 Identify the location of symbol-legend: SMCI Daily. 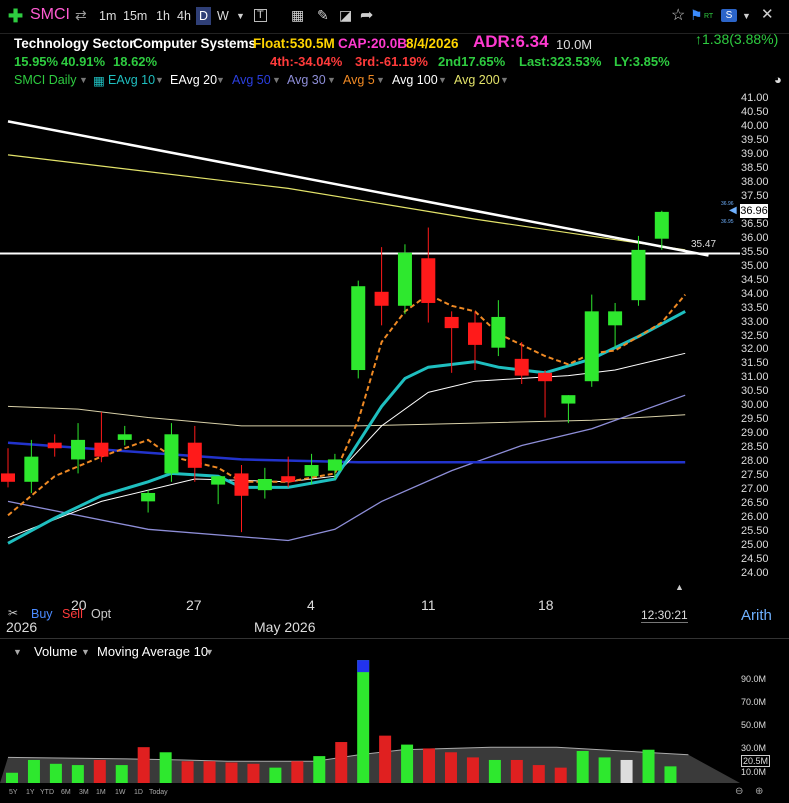
(45, 80).